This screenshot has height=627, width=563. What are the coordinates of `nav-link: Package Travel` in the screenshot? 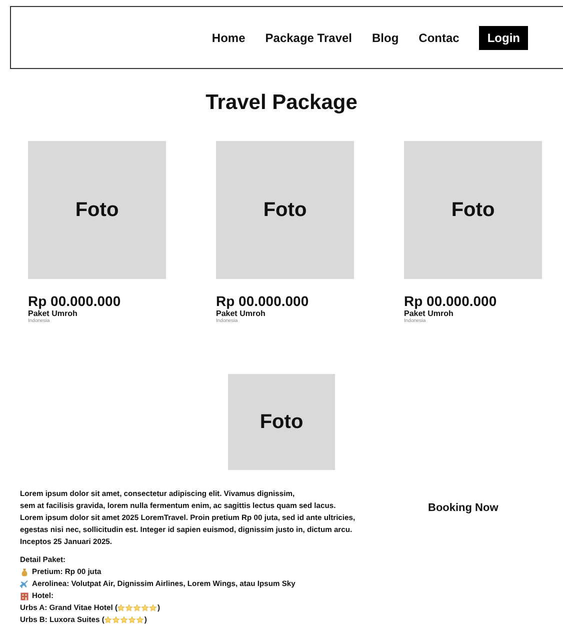 It's located at (308, 37).